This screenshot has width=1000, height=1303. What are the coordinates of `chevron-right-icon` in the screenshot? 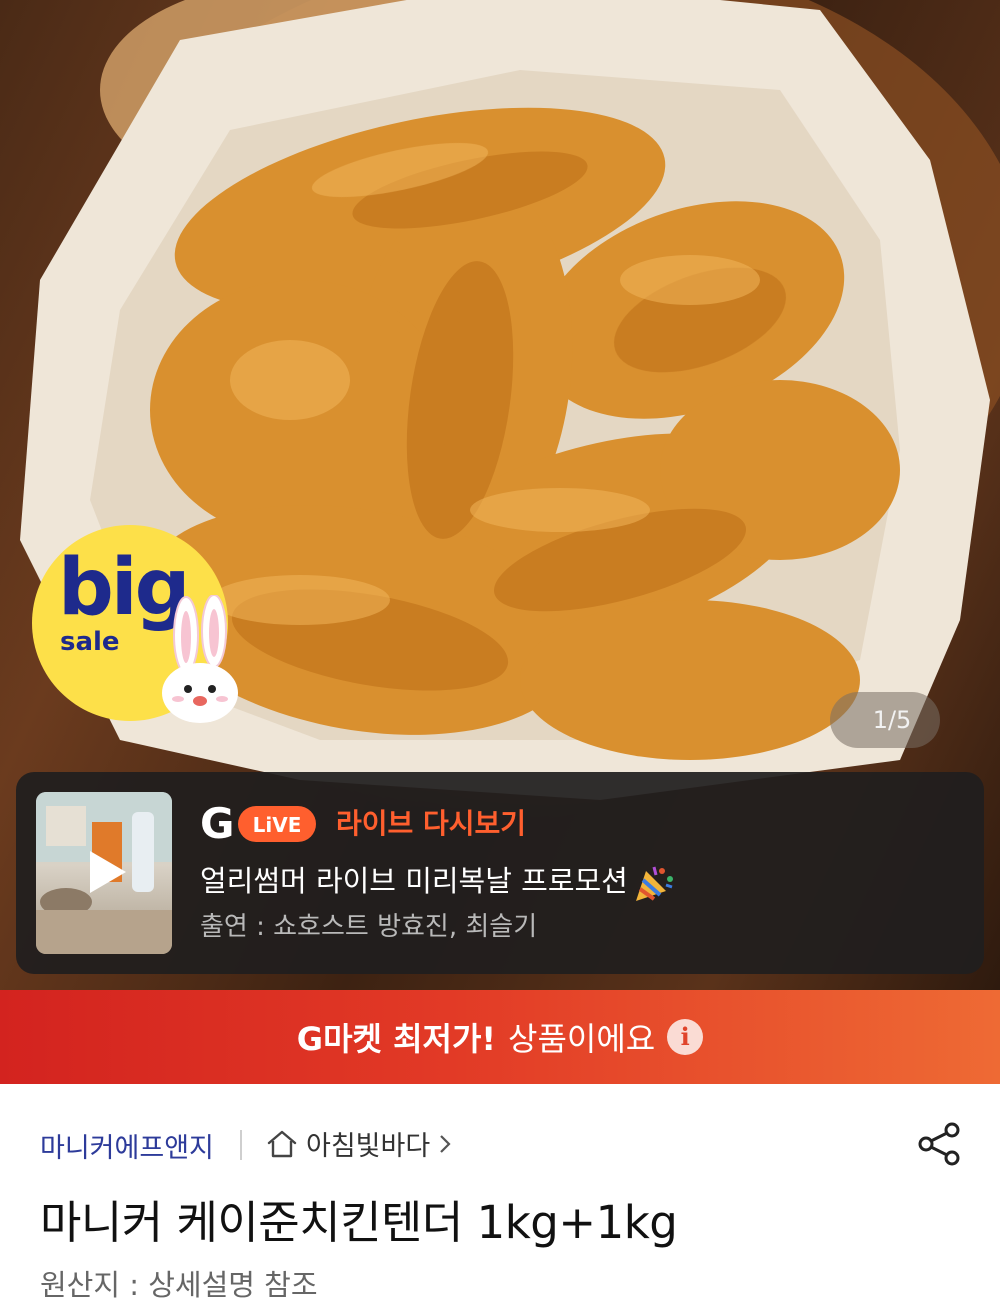 It's located at (445, 1143).